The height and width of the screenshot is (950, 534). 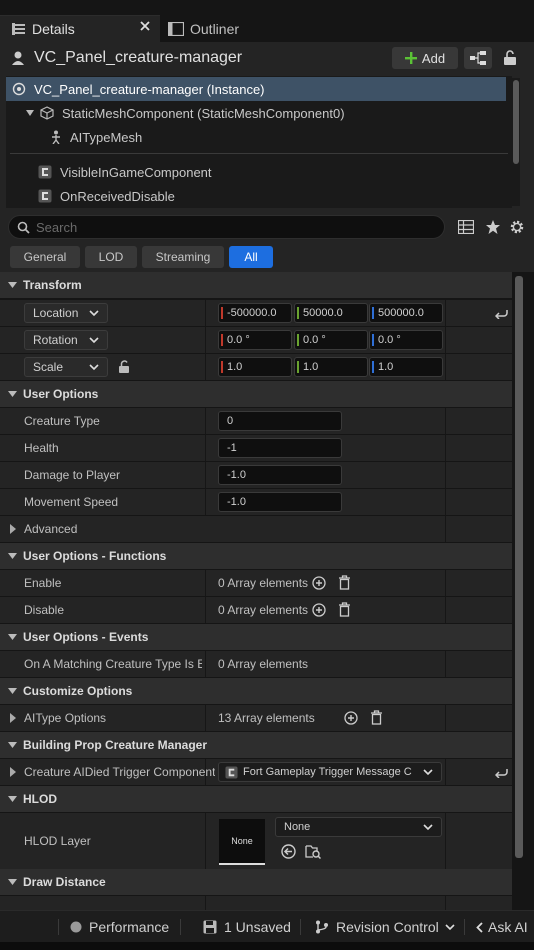 I want to click on category-user-options: User Options, so click(x=256, y=394).